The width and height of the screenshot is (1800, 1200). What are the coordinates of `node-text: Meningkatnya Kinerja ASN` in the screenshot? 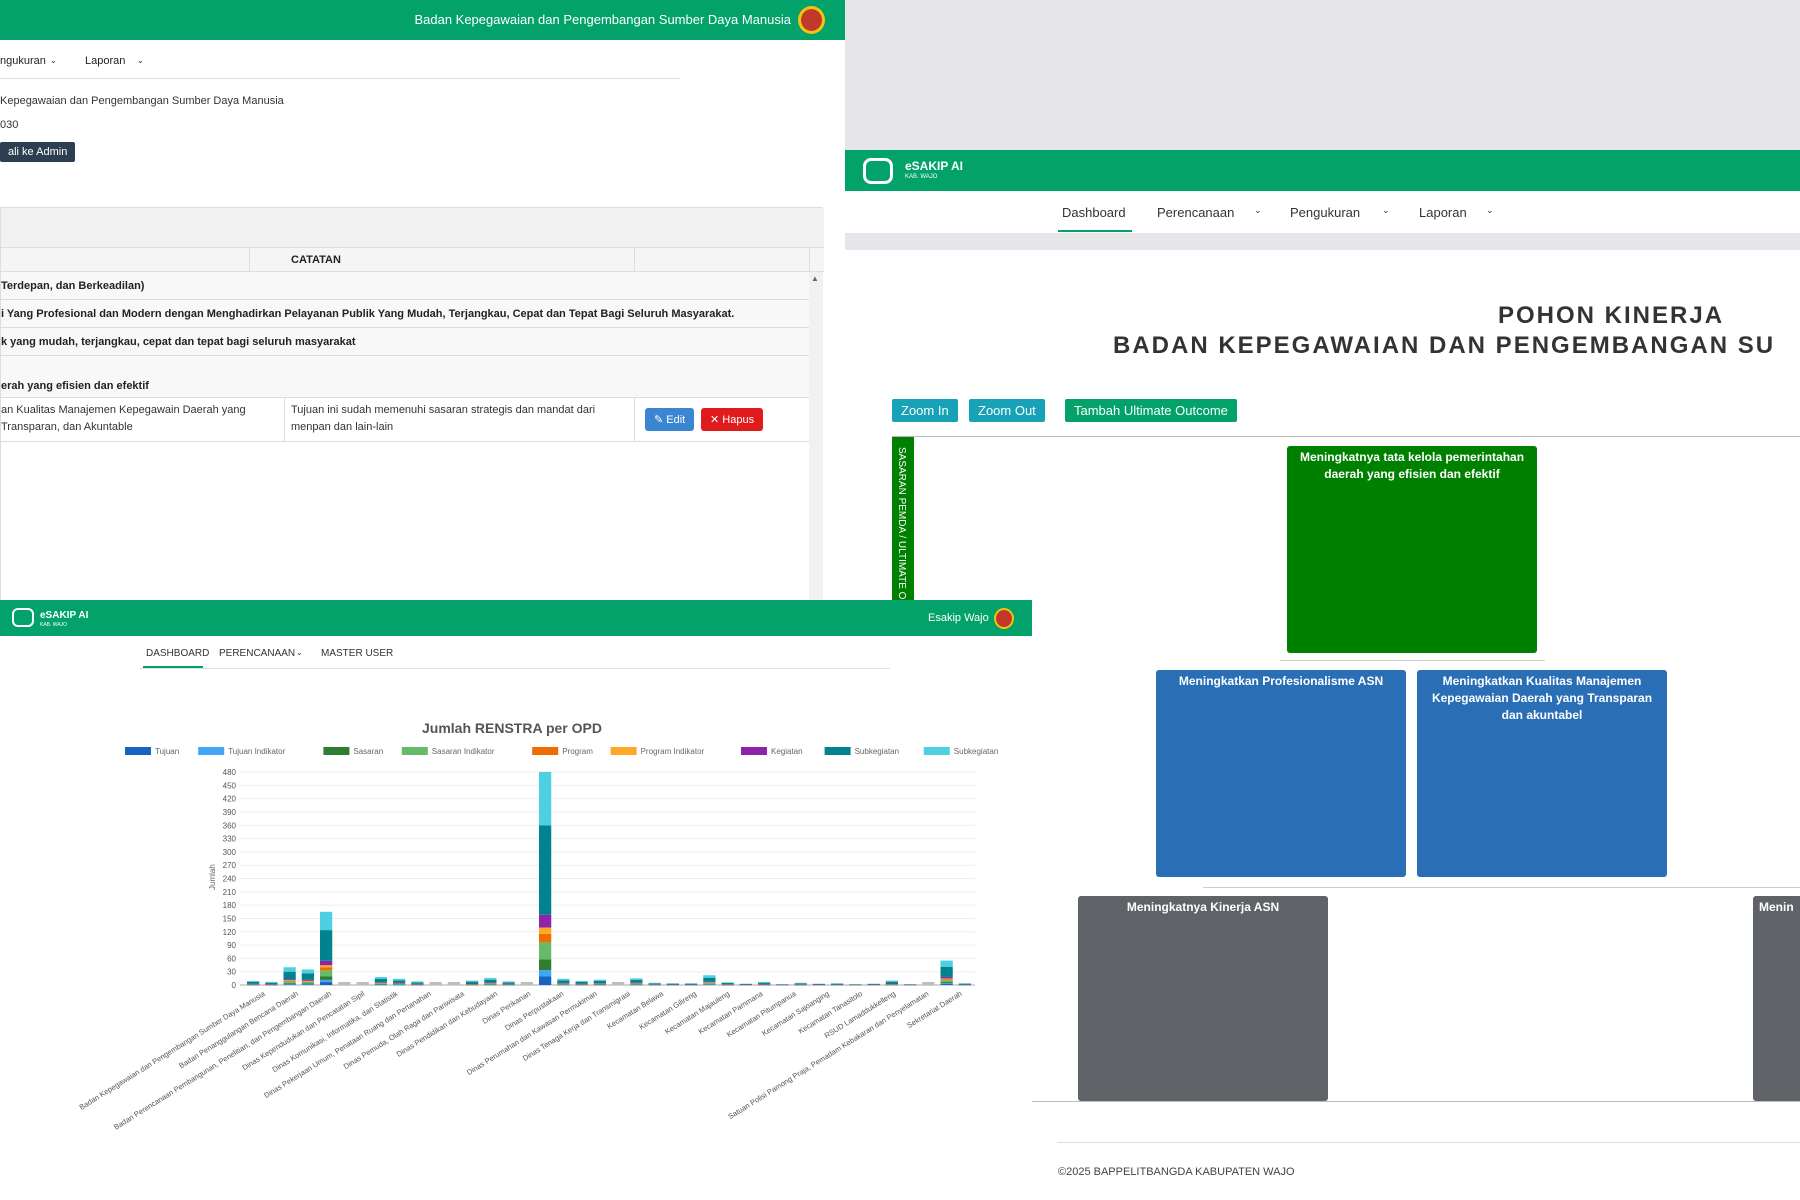 It's located at (1203, 907).